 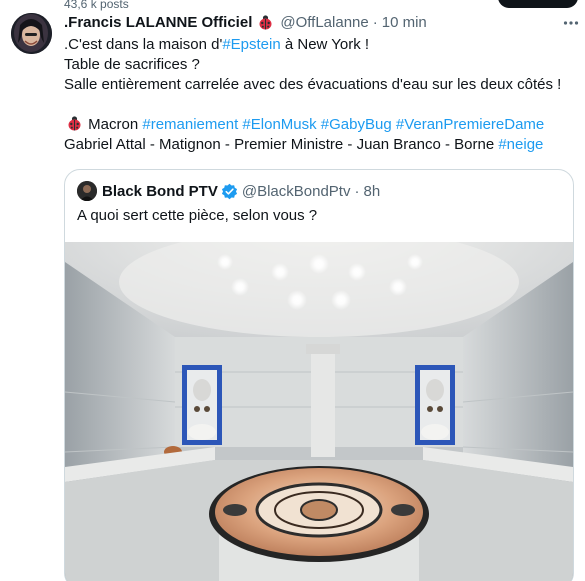 What do you see at coordinates (538, 4) in the screenshot?
I see `top-action-button` at bounding box center [538, 4].